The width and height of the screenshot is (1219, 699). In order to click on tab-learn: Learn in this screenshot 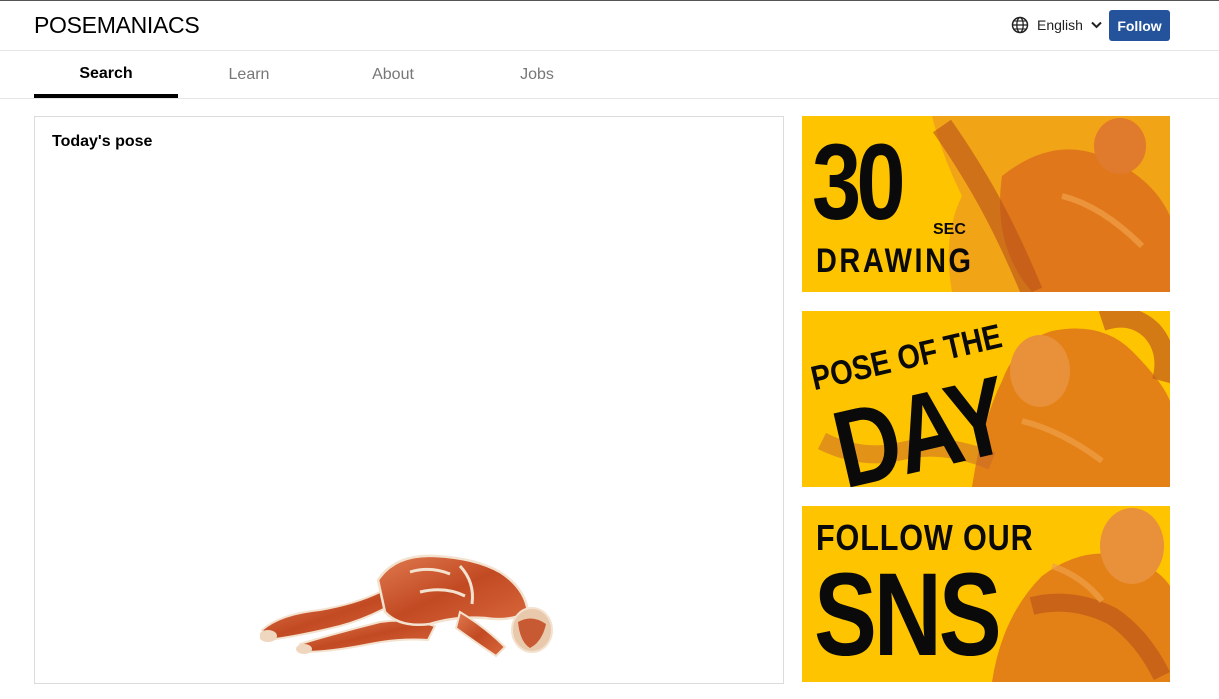, I will do `click(249, 74)`.